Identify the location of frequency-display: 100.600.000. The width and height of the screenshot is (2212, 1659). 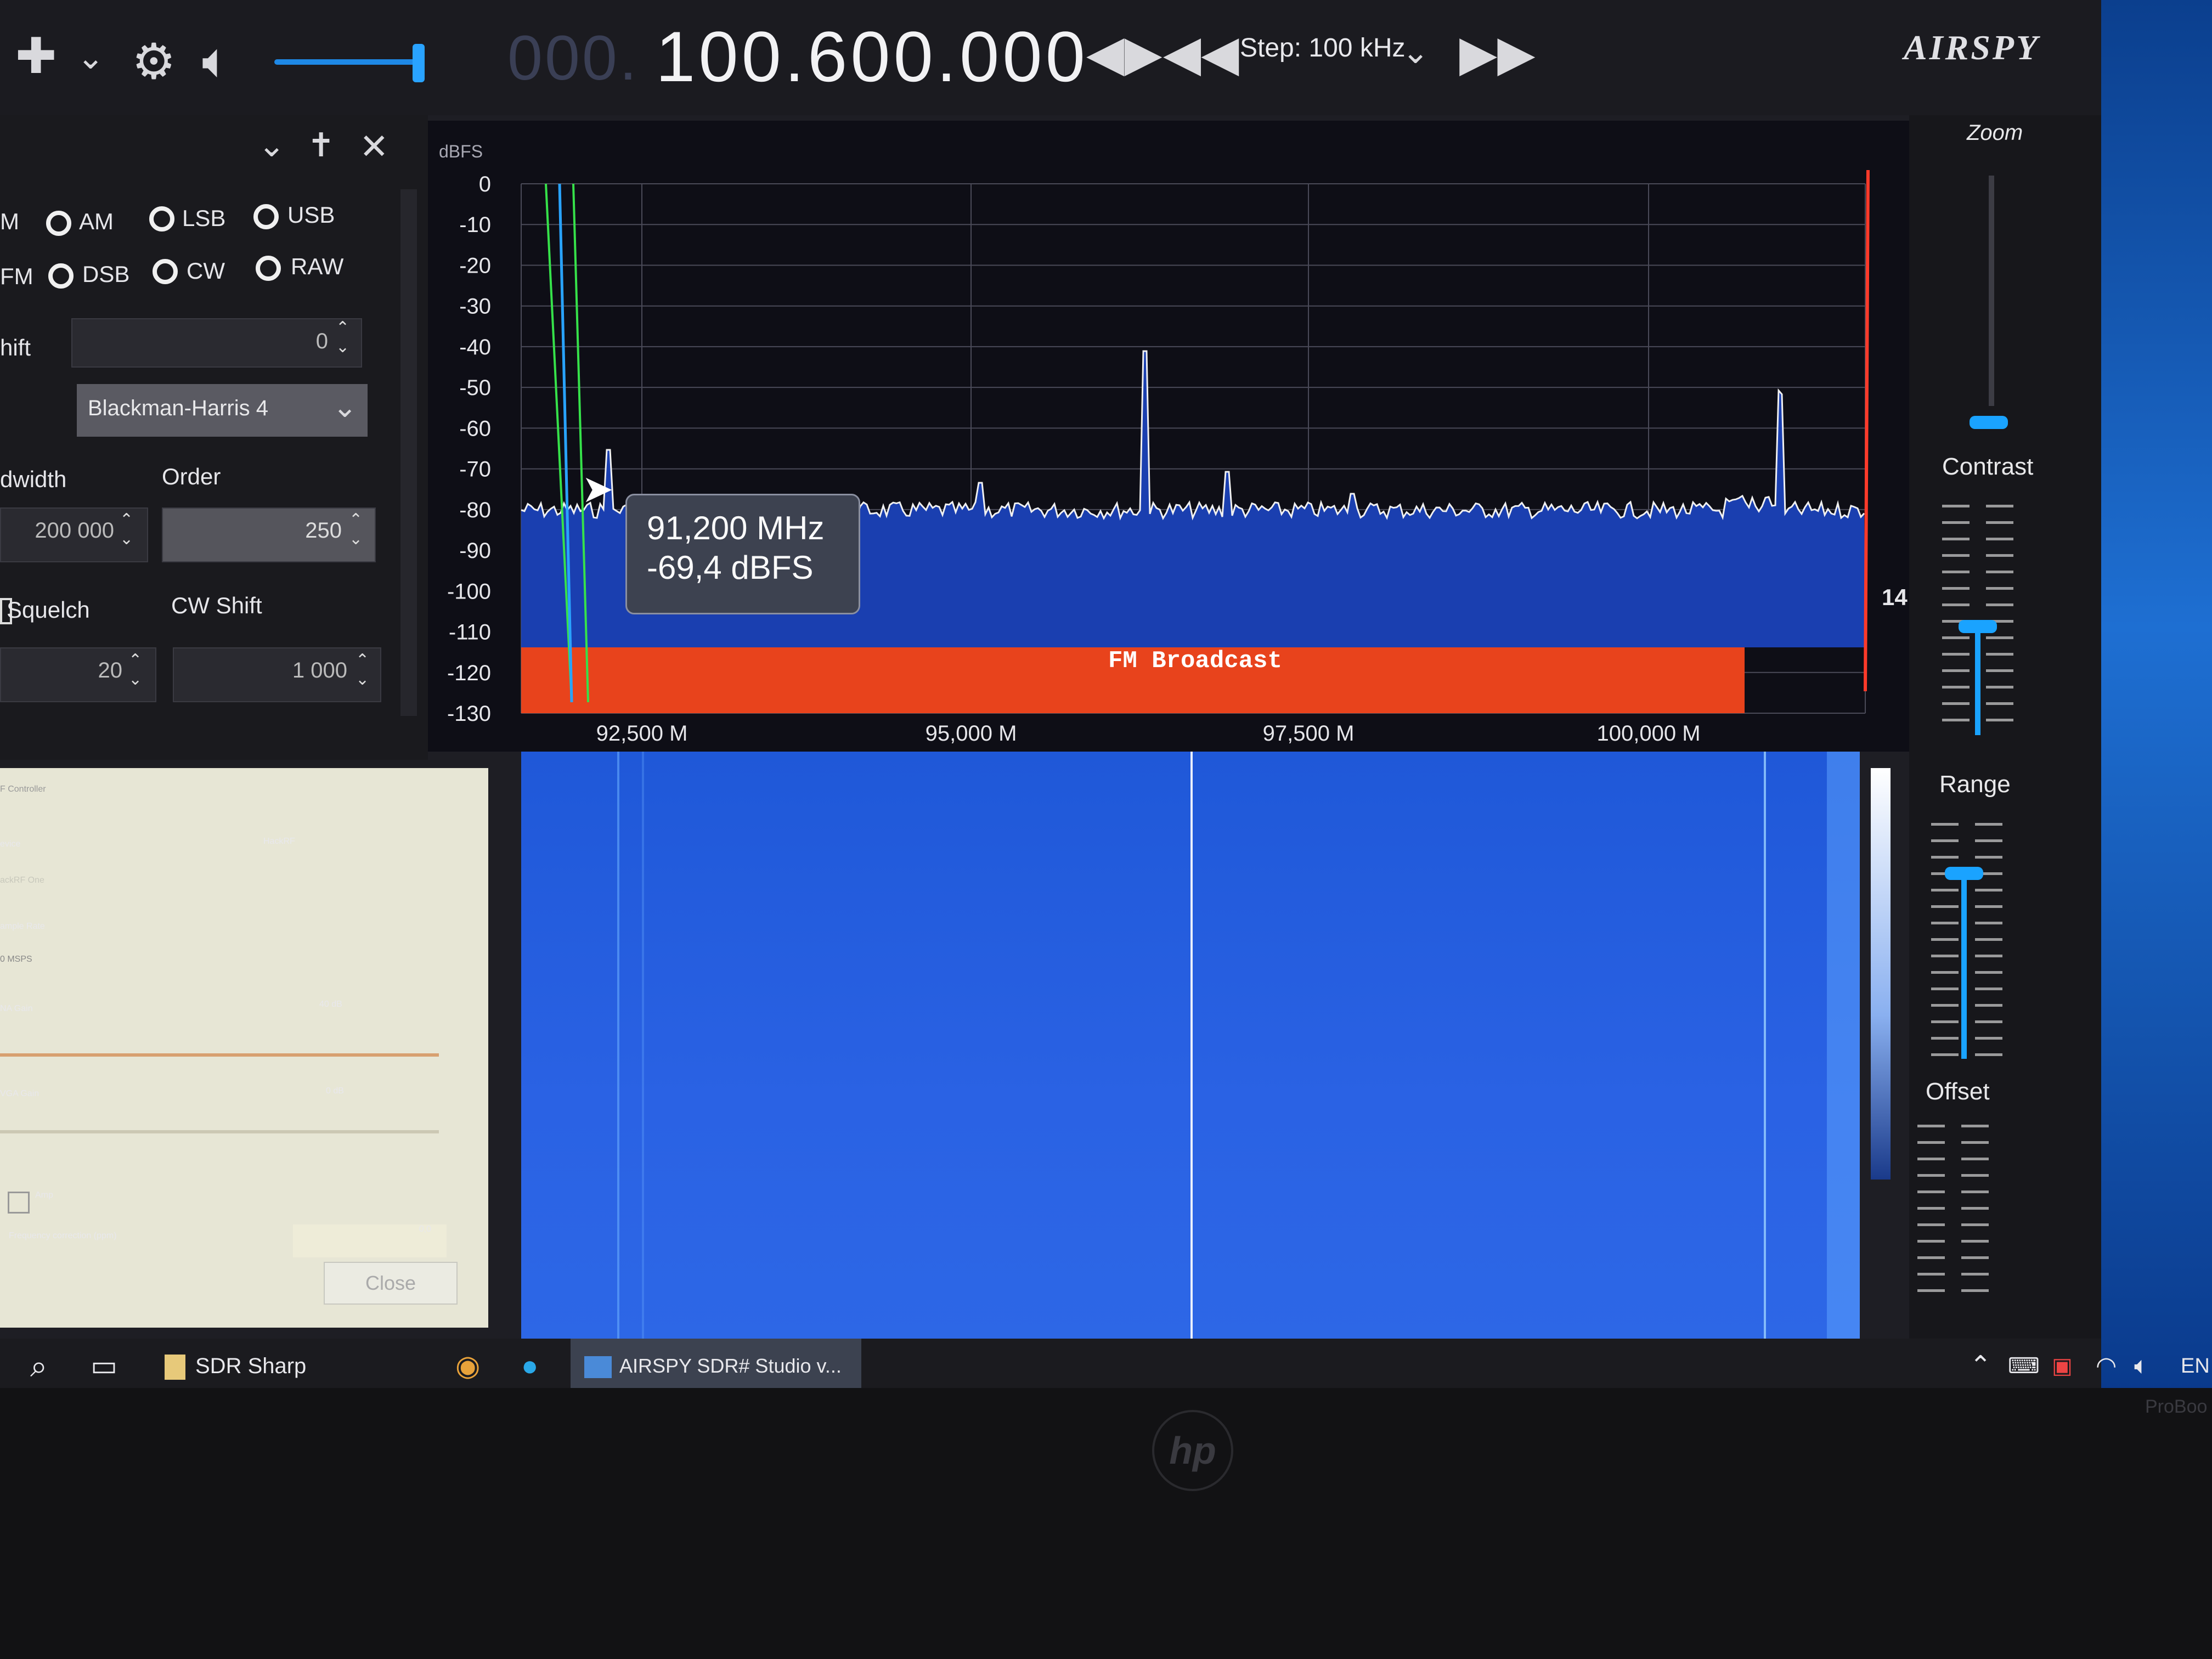
(872, 56).